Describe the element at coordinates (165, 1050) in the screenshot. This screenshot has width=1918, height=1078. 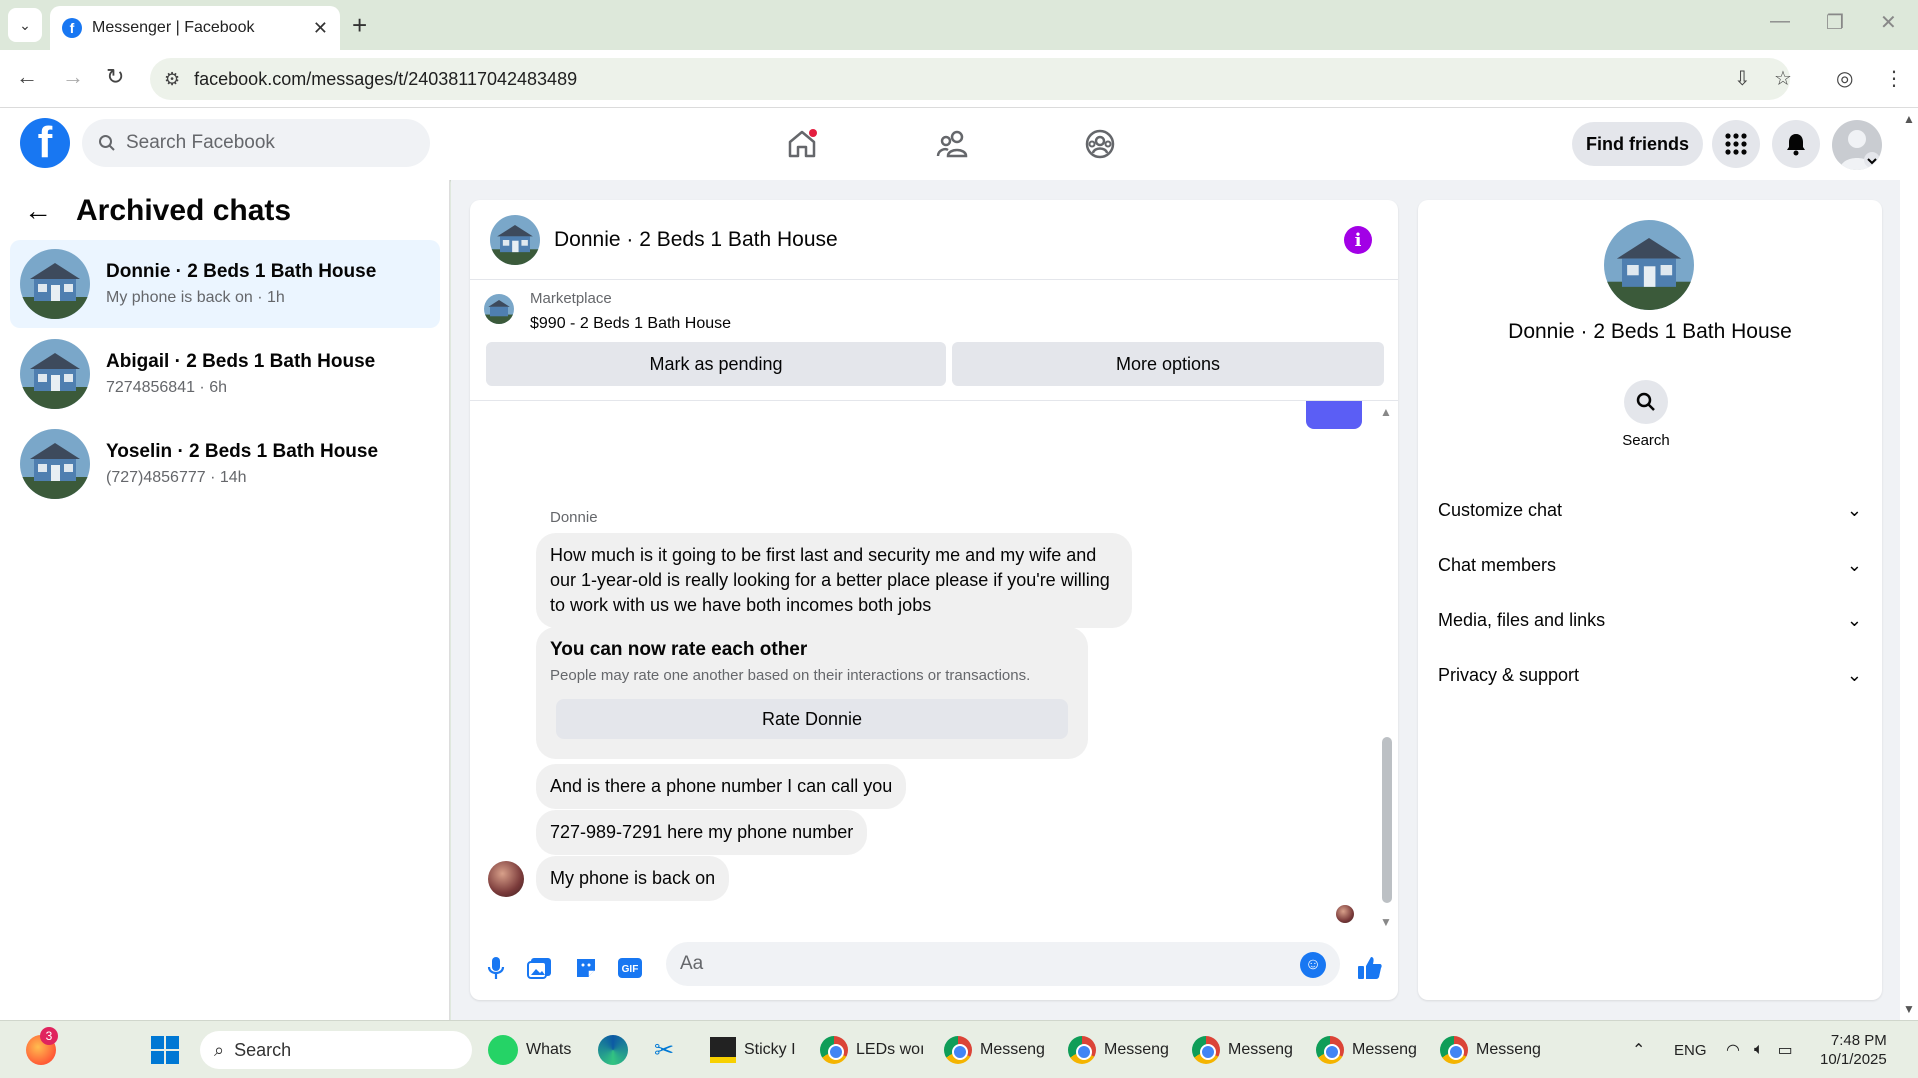
I see `windows-start-icon` at that location.